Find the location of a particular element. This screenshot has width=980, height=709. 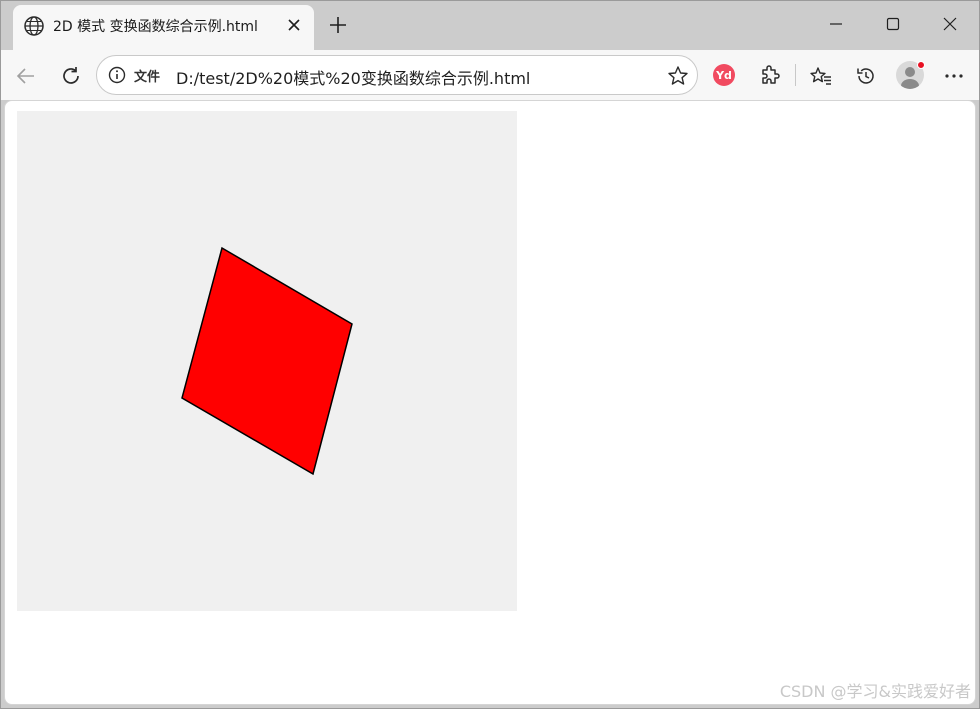

window-close-icon is located at coordinates (950, 24).